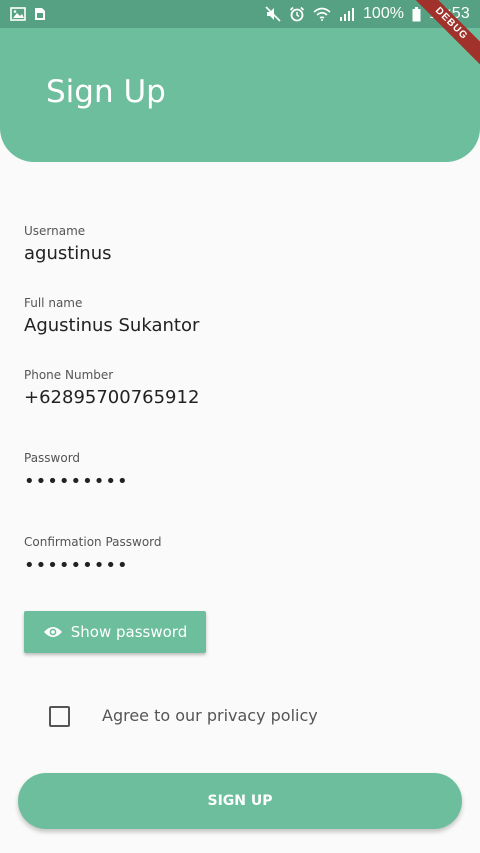 This screenshot has width=480, height=853. Describe the element at coordinates (53, 303) in the screenshot. I see `full-name-label: Full name` at that location.